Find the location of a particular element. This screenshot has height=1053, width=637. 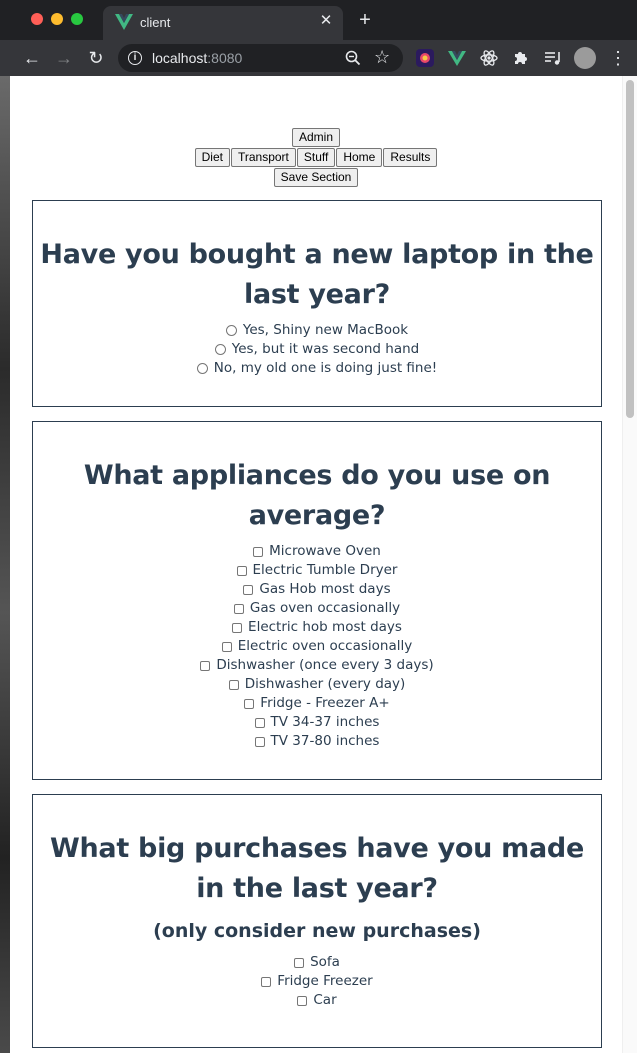

back-arrow-icon: ← is located at coordinates (32, 58).